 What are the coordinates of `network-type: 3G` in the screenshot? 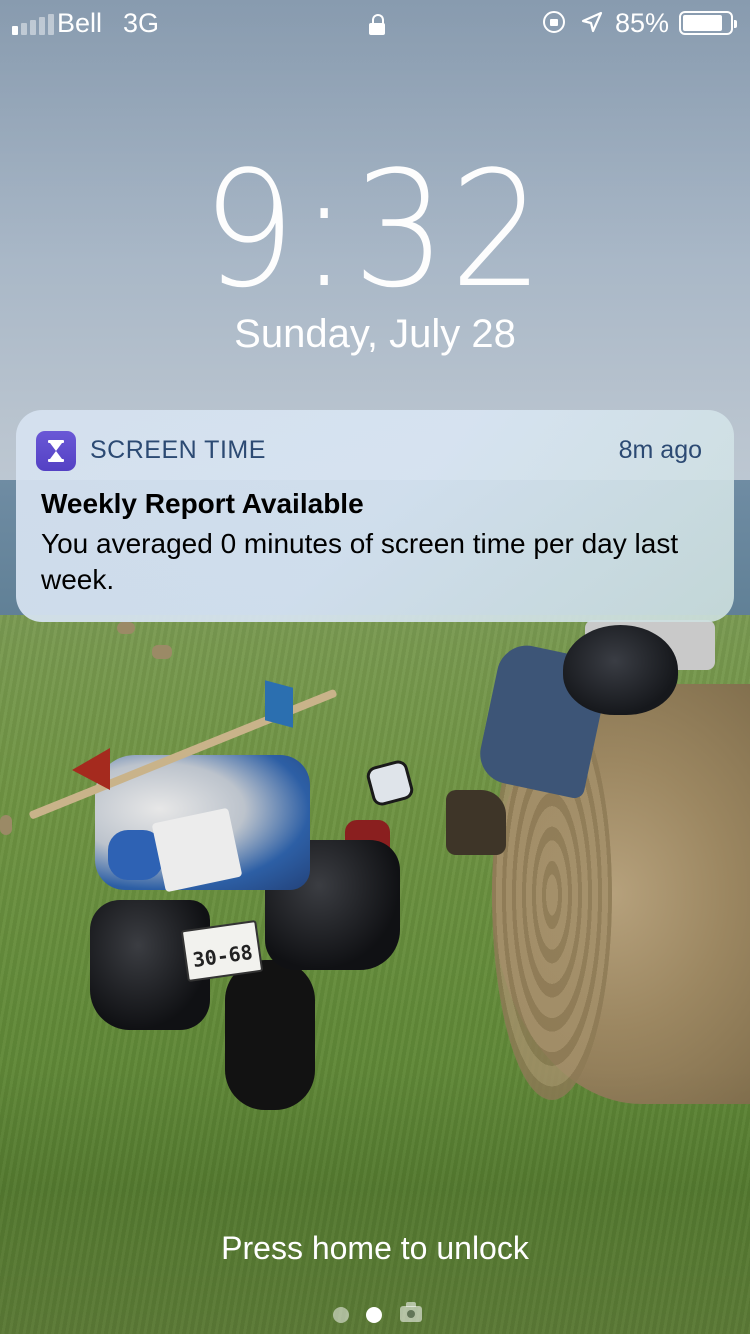 It's located at (141, 23).